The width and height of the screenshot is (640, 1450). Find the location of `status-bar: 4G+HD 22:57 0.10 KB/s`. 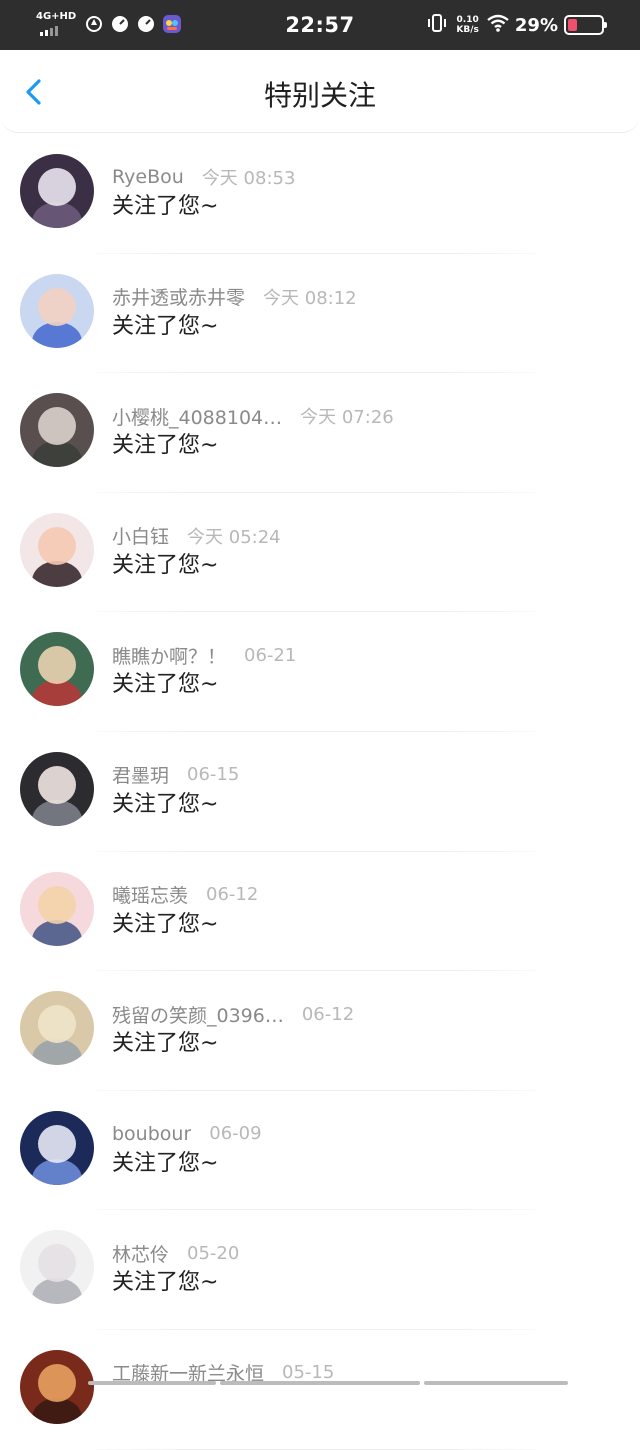

status-bar: 4G+HD 22:57 0.10 KB/s is located at coordinates (320, 25).